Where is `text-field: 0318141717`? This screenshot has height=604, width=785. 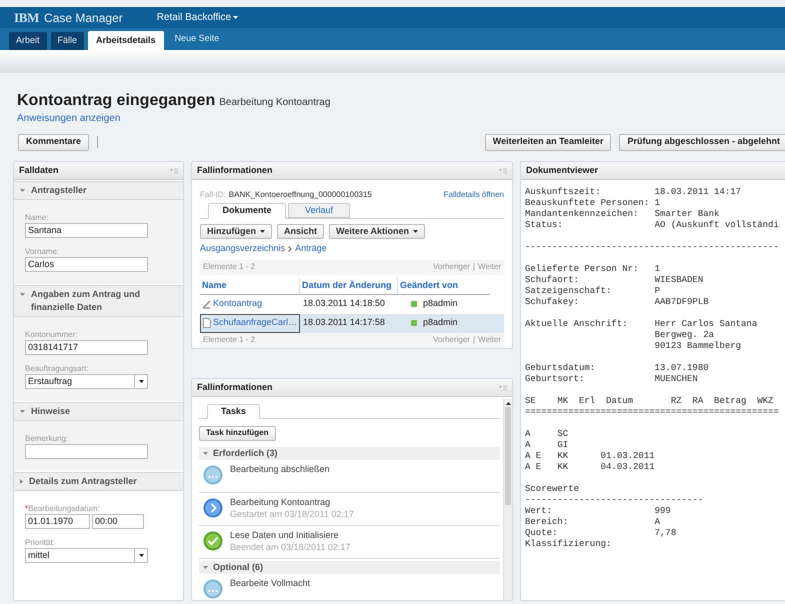
text-field: 0318141717 is located at coordinates (86, 347).